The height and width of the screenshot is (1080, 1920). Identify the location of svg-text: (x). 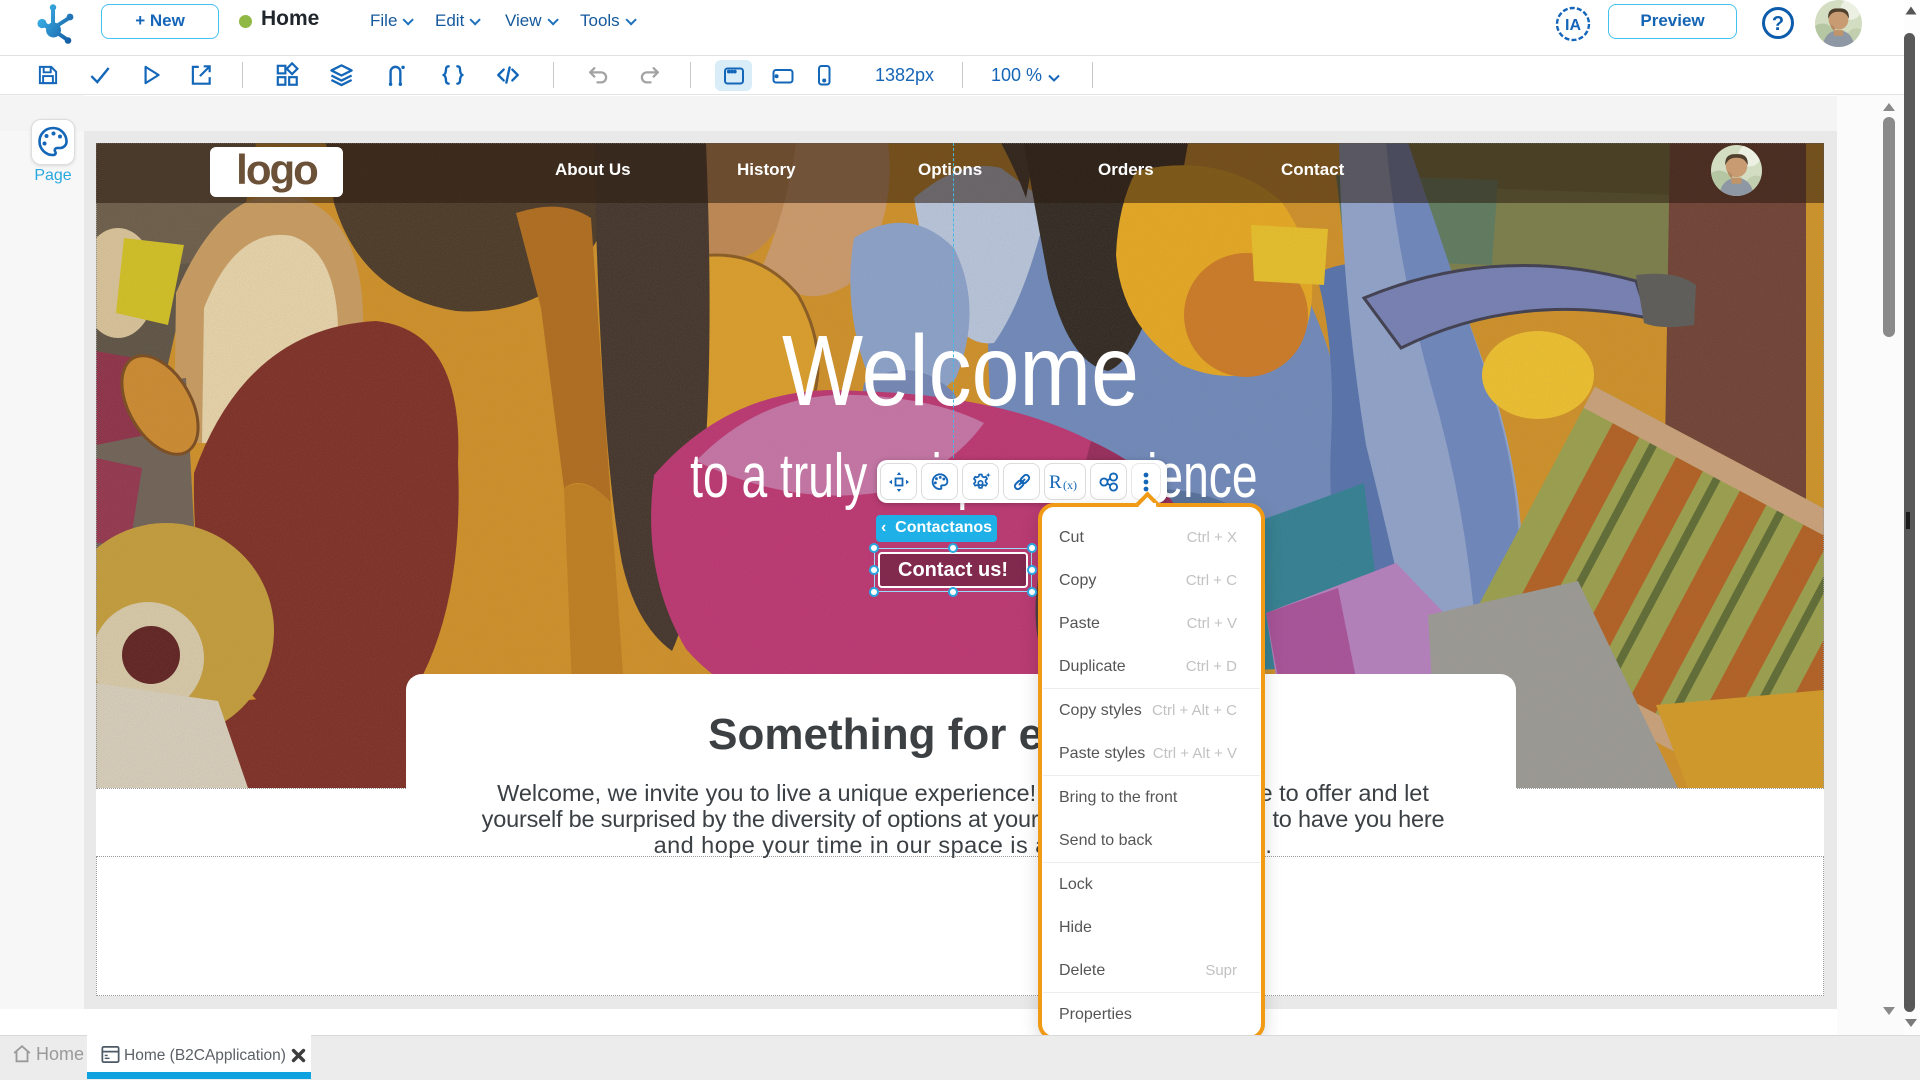
(1070, 485).